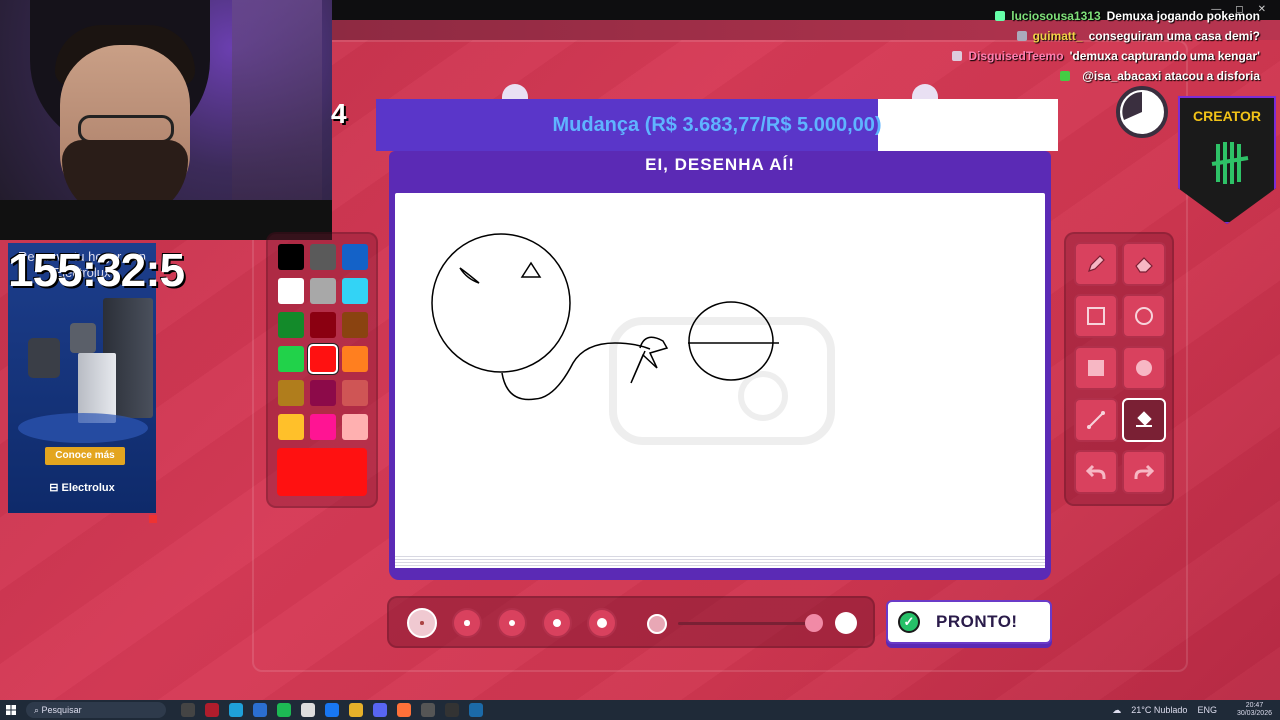  What do you see at coordinates (1254, 713) in the screenshot?
I see `taskbar-date: 30/03/2026` at bounding box center [1254, 713].